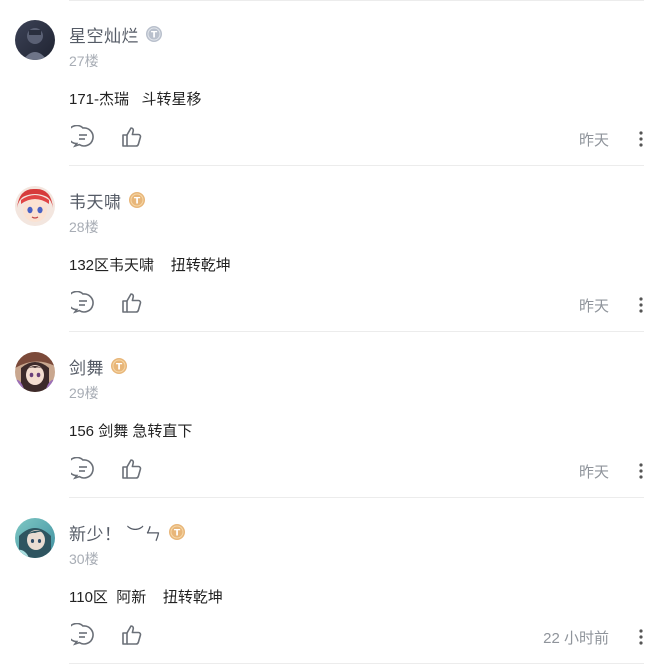  Describe the element at coordinates (150, 265) in the screenshot. I see `comment-text: 132区韦天啸 扭转乾坤` at that location.